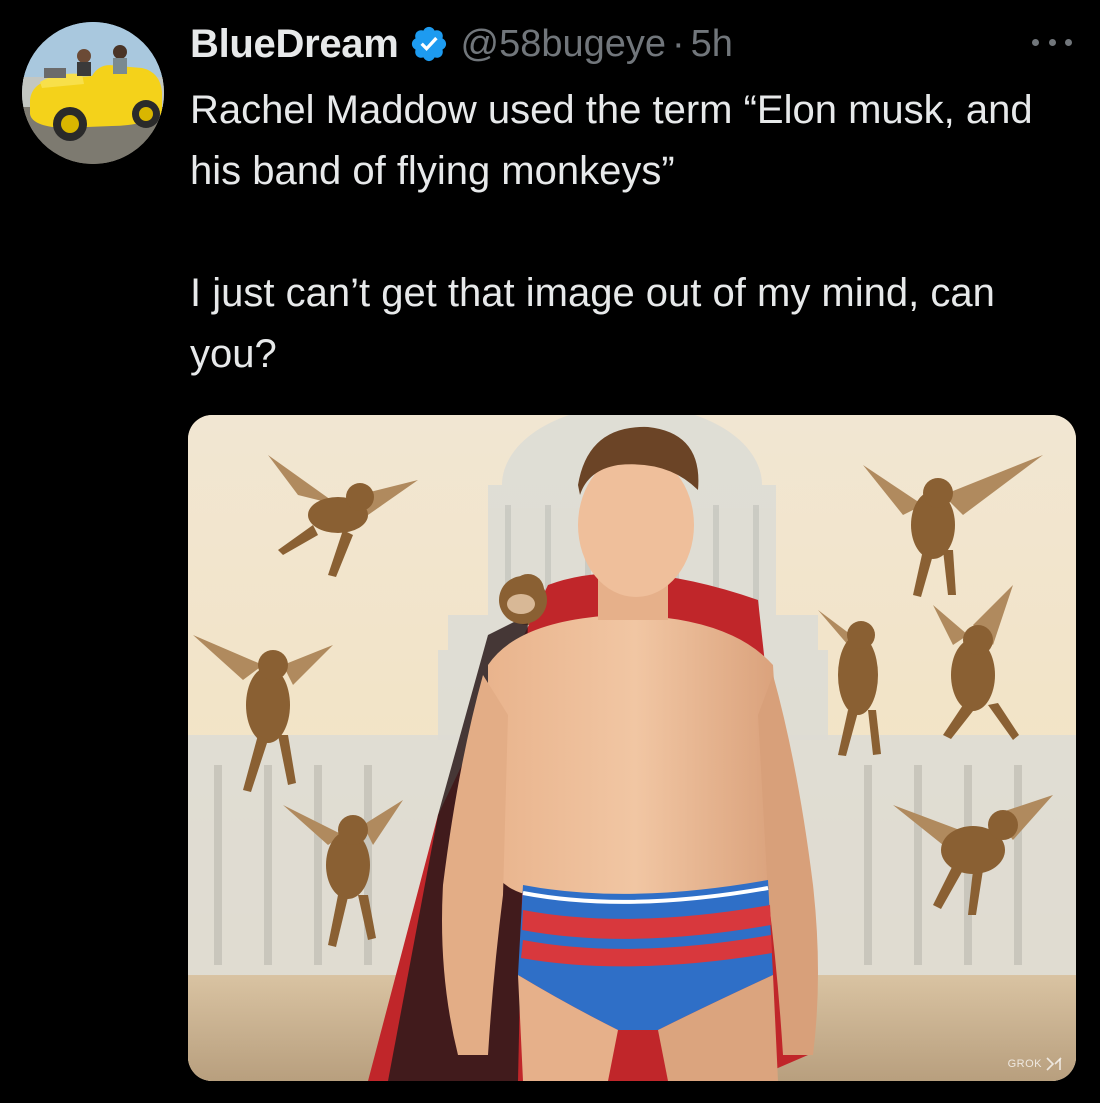  Describe the element at coordinates (294, 44) in the screenshot. I see `author-display-name: BlueDream` at that location.